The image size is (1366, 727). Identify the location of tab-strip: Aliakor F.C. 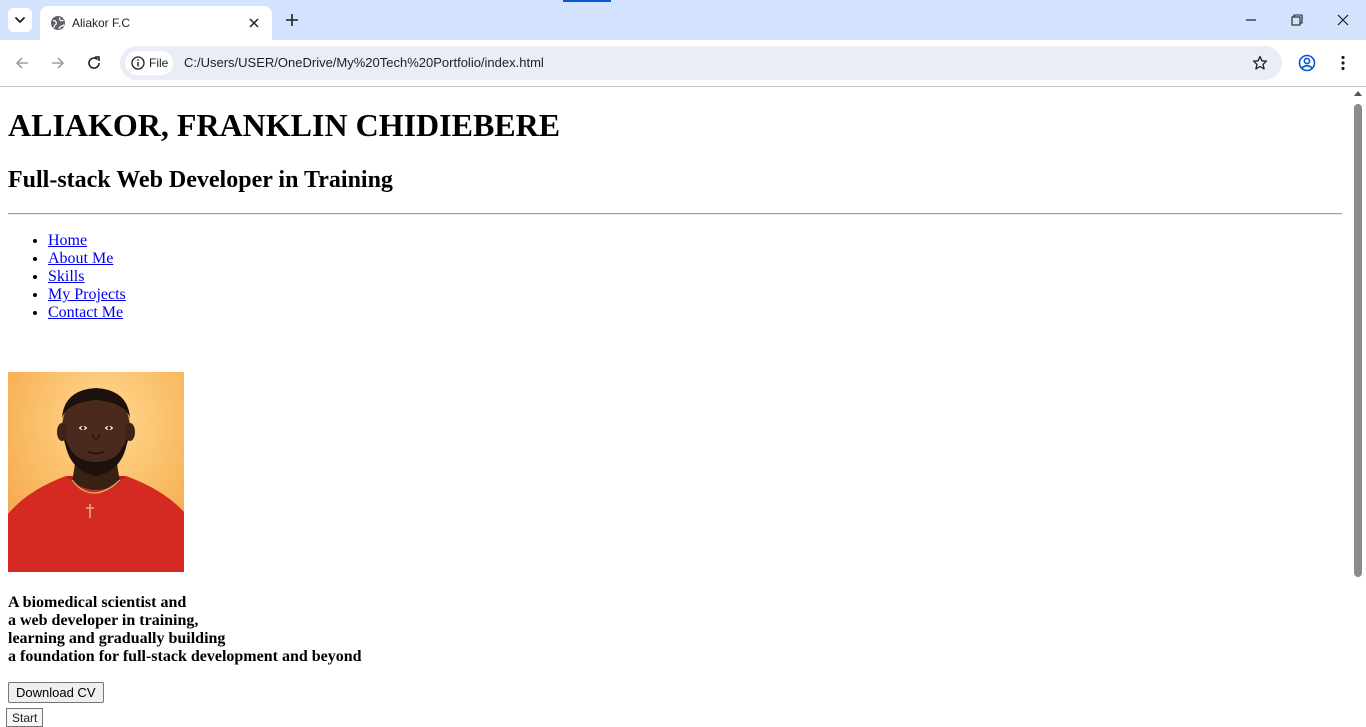
(683, 20).